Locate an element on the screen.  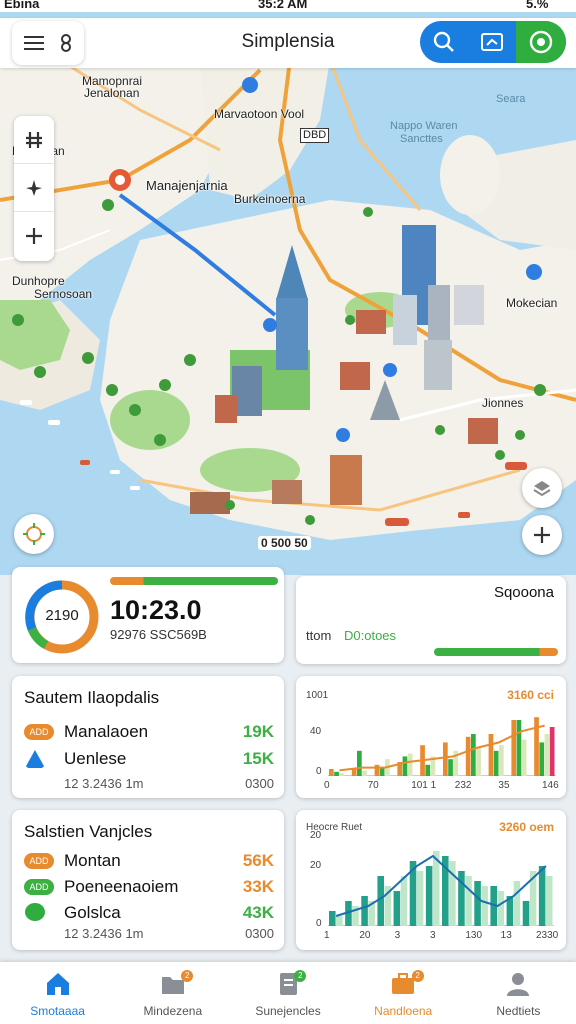
status-bar: Ebina 35:2 AM 5.% is located at coordinates (288, 6).